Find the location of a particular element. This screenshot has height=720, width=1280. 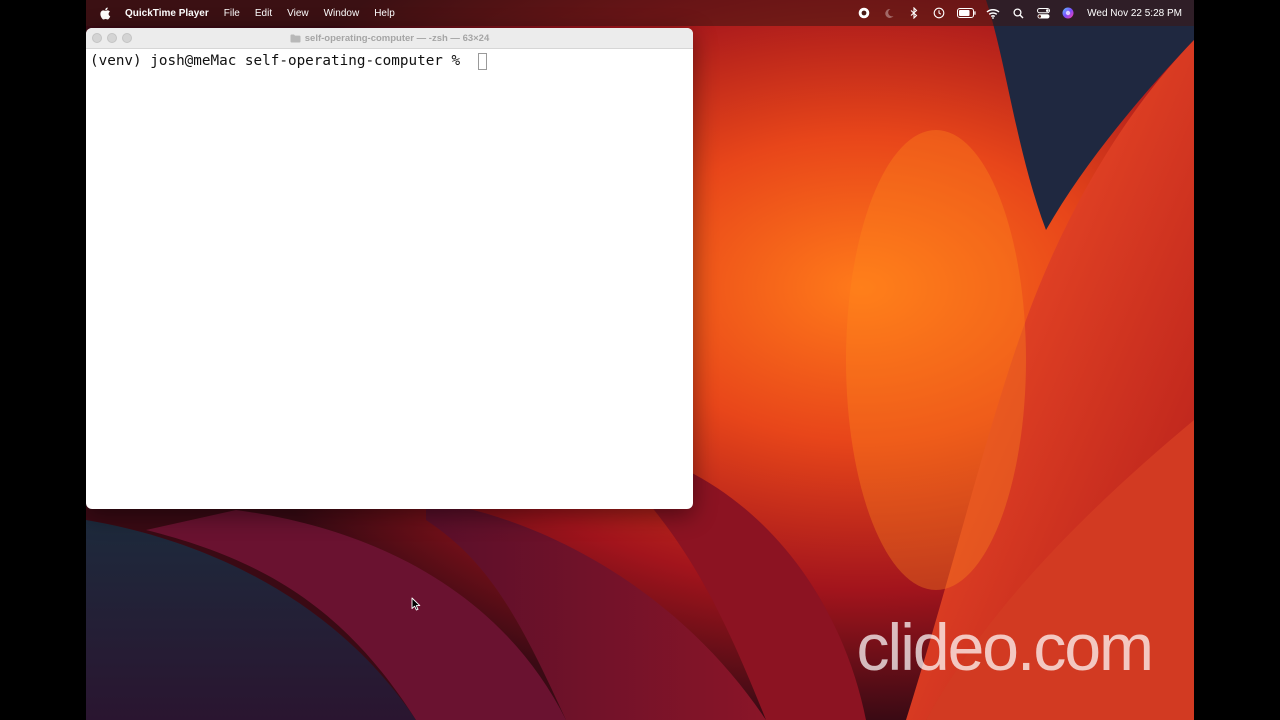

folder-icon is located at coordinates (295, 38).